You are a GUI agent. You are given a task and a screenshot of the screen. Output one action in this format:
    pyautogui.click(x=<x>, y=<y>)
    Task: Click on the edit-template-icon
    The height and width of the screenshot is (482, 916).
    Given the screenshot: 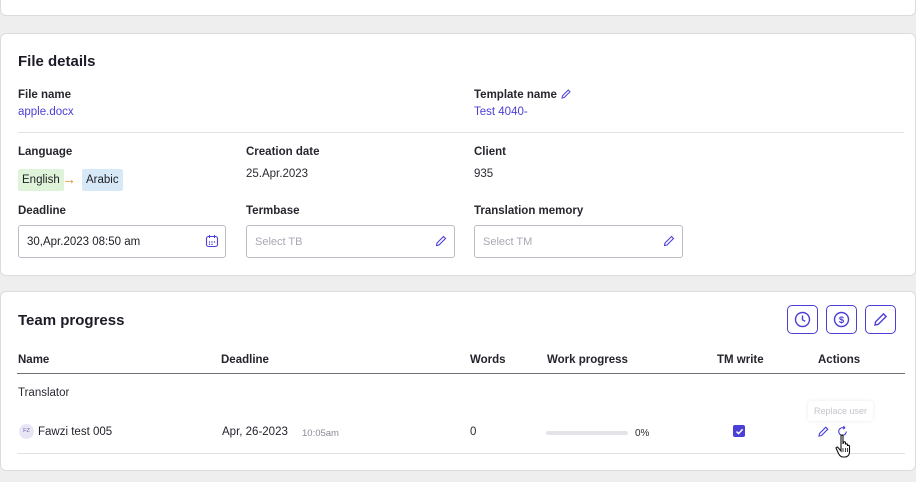 What is the action you would take?
    pyautogui.click(x=566, y=94)
    